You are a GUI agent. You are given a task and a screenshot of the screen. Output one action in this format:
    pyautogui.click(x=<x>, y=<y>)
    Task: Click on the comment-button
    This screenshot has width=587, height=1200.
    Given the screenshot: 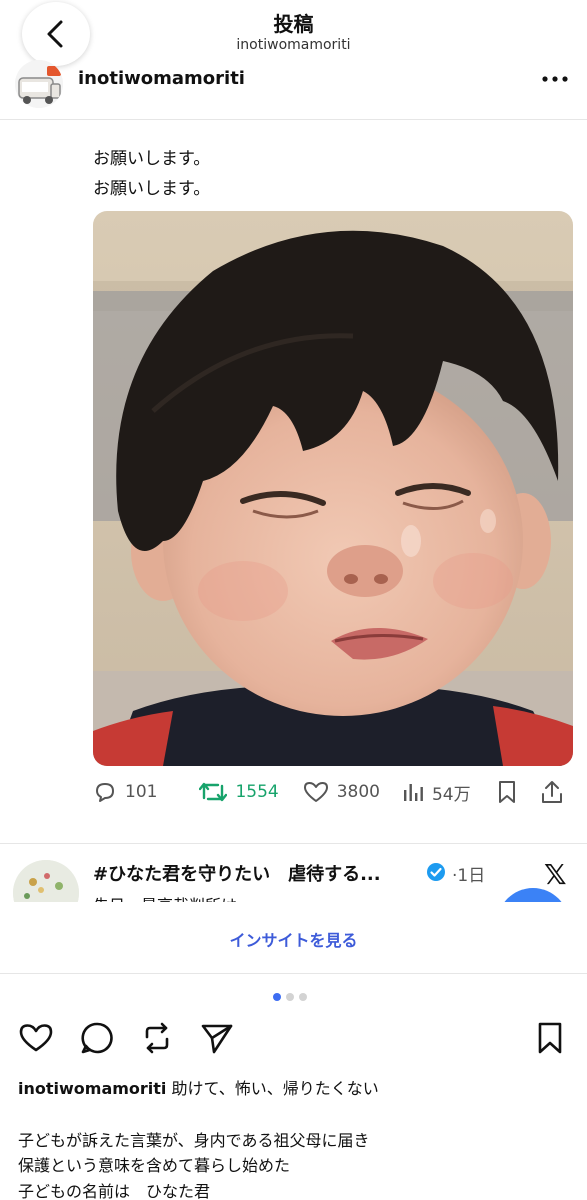 What is the action you would take?
    pyautogui.click(x=97, y=1038)
    